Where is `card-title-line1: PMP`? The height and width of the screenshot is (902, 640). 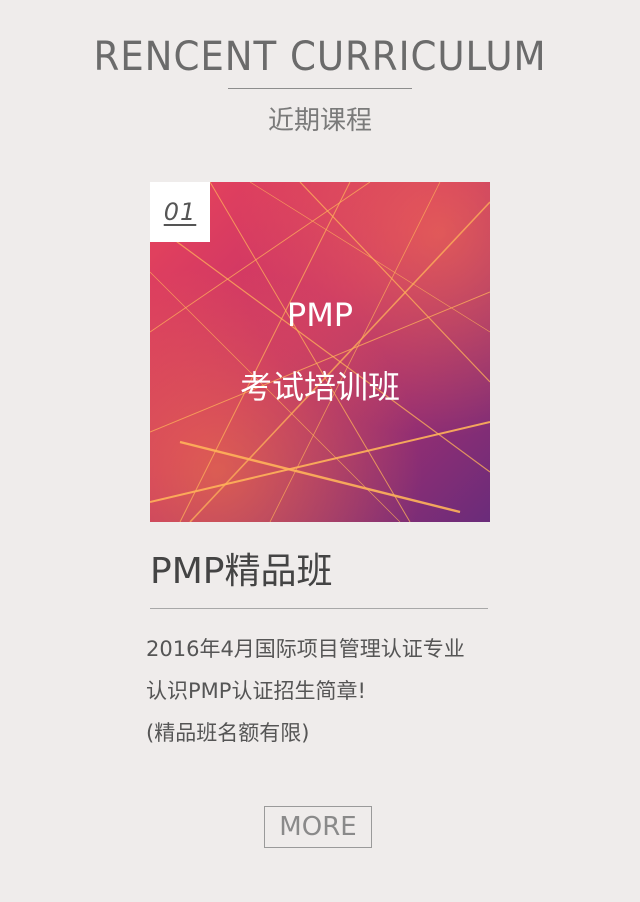
card-title-line1: PMP is located at coordinates (320, 315).